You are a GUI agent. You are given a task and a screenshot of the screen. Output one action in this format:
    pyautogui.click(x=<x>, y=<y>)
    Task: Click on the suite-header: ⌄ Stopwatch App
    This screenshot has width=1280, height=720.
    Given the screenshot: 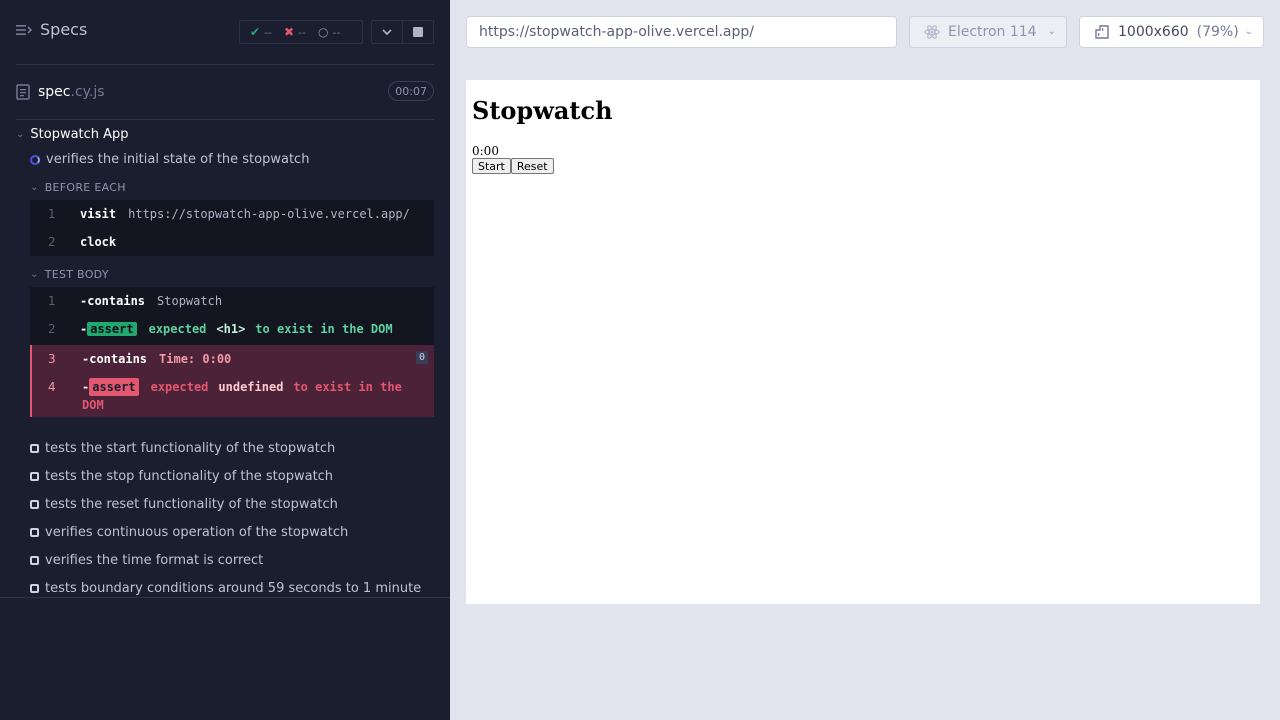 What is the action you would take?
    pyautogui.click(x=72, y=134)
    